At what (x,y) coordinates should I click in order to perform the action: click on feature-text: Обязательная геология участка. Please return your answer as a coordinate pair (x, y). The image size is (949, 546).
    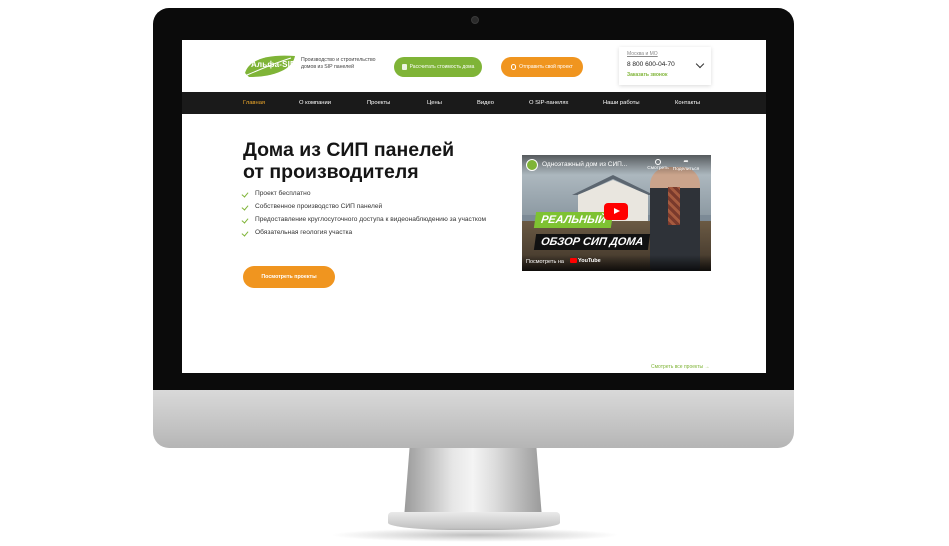
    Looking at the image, I should click on (304, 232).